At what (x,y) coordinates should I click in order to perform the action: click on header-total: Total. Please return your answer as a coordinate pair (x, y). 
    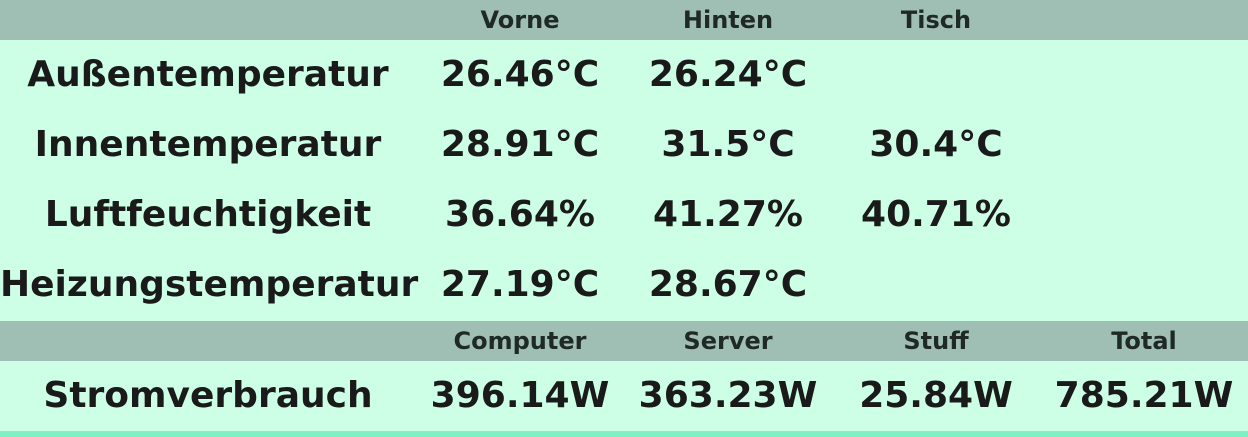
    Looking at the image, I should click on (1144, 341).